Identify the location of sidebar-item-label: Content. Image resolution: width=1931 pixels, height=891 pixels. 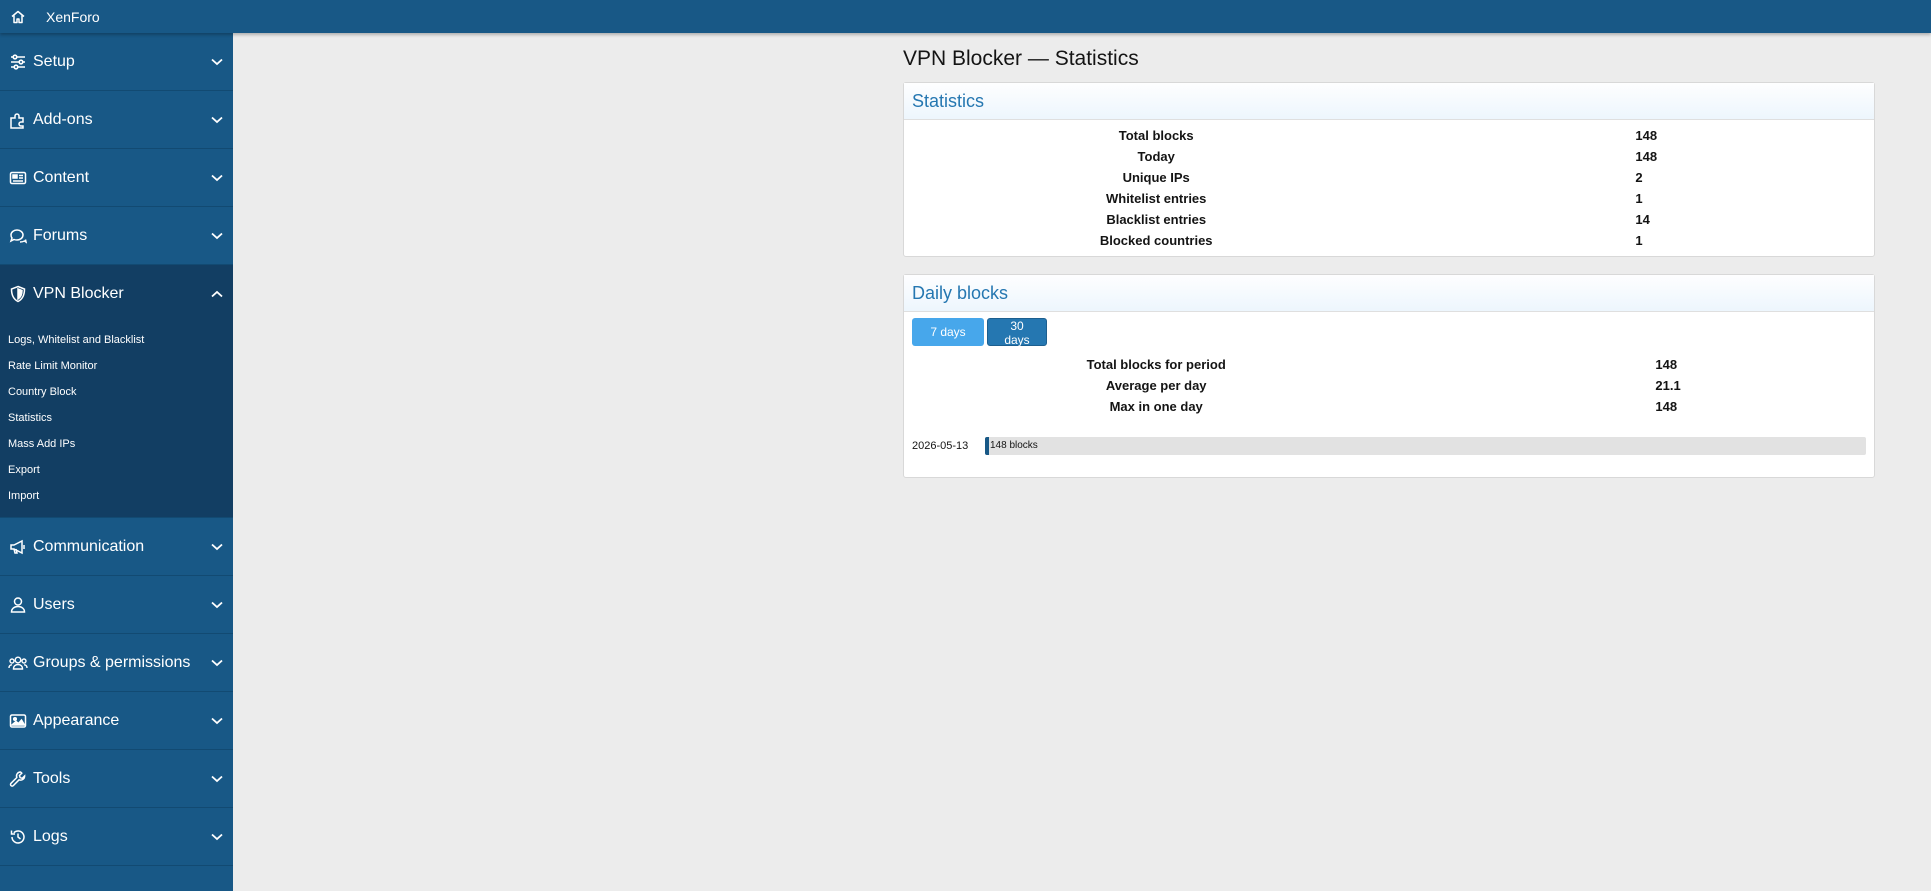
(61, 177).